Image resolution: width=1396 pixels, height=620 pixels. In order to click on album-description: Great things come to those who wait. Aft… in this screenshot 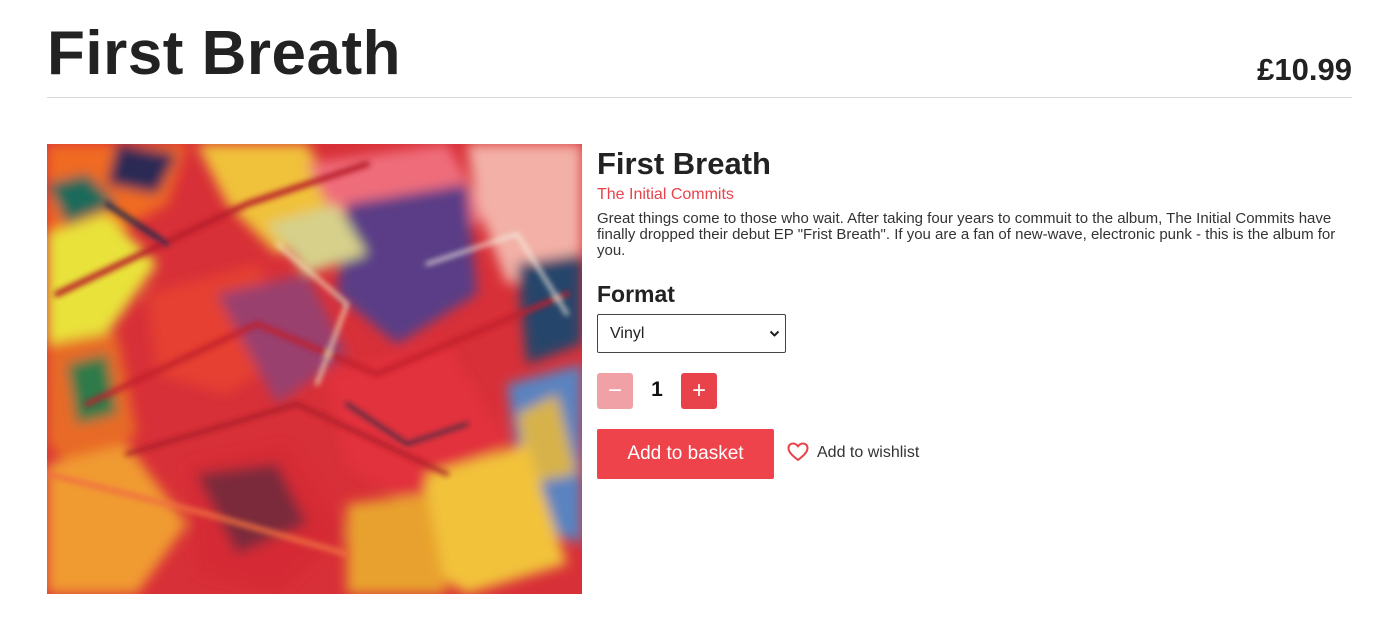, I will do `click(966, 234)`.